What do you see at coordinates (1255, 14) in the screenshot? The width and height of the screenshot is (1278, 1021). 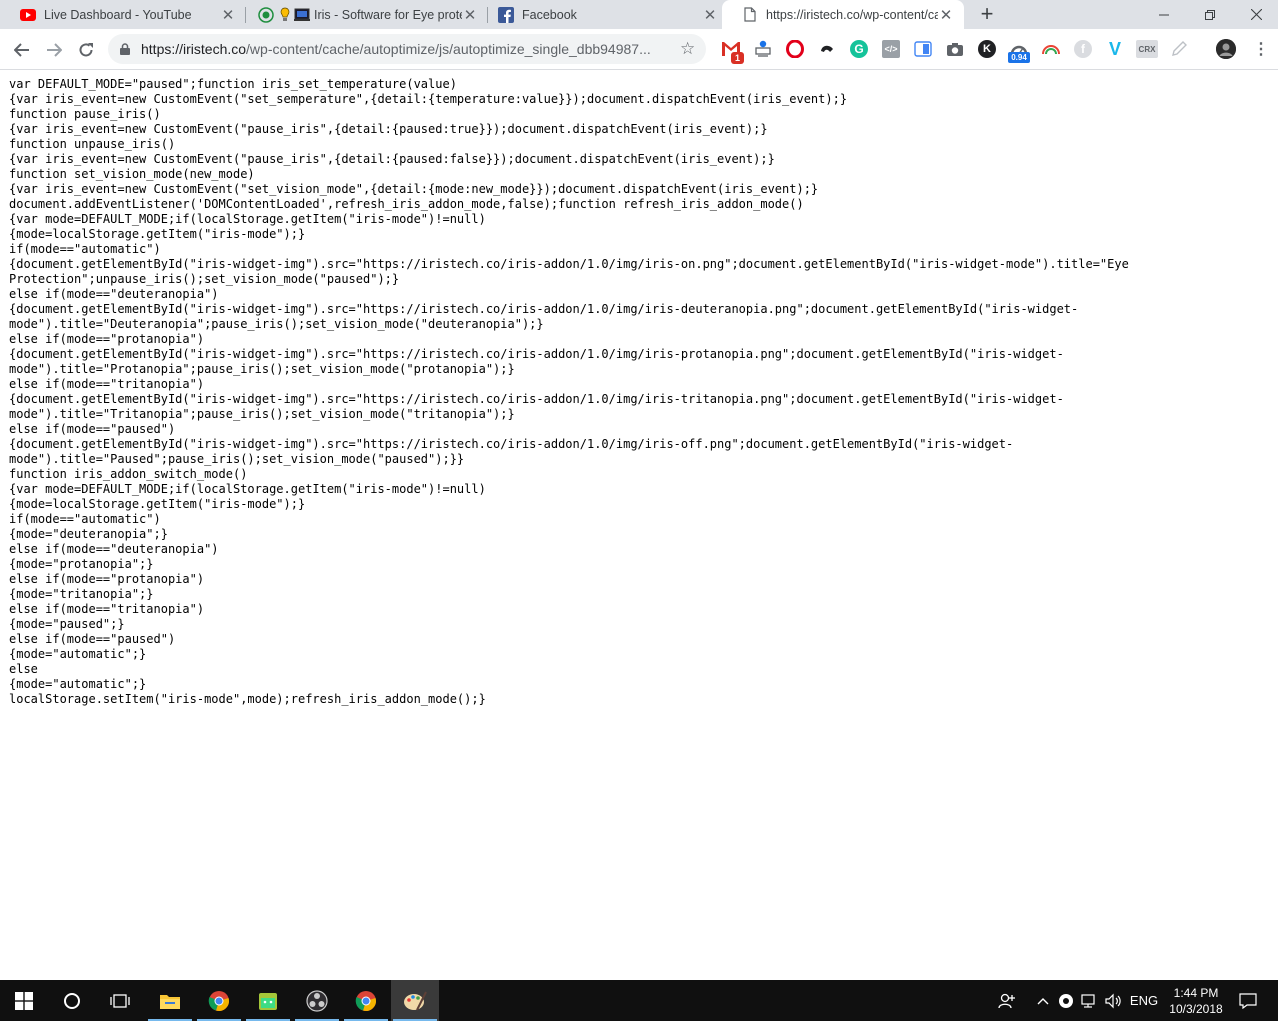 I see `close-window-button` at bounding box center [1255, 14].